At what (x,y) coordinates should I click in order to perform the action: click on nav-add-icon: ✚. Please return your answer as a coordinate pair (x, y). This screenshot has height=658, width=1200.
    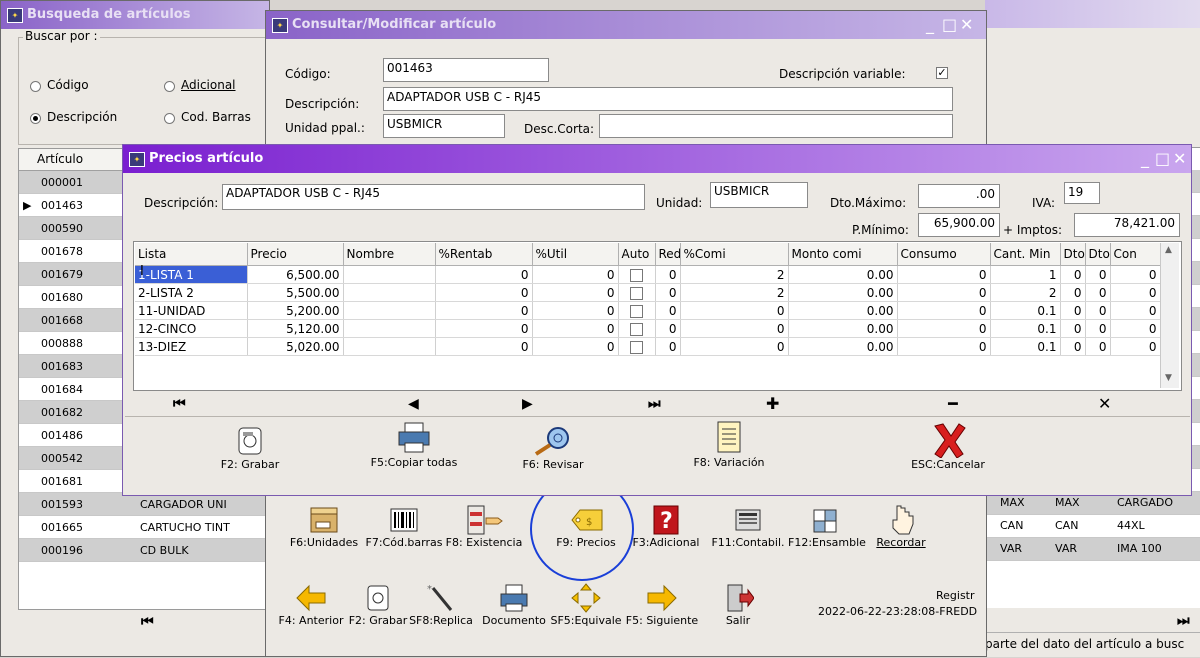
    Looking at the image, I should click on (772, 403).